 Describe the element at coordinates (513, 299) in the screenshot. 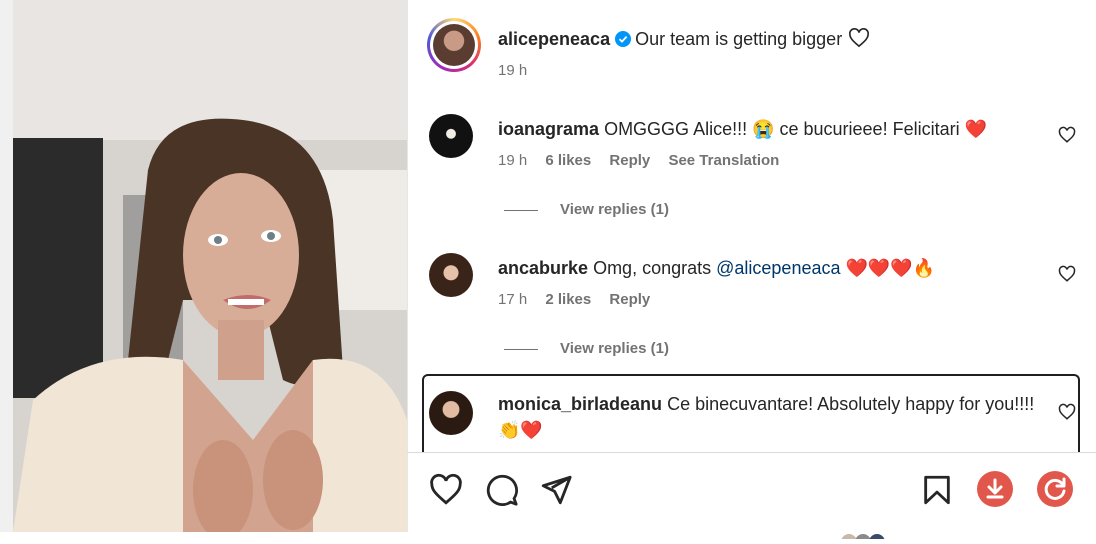

I see `comment-time: 17 h` at that location.